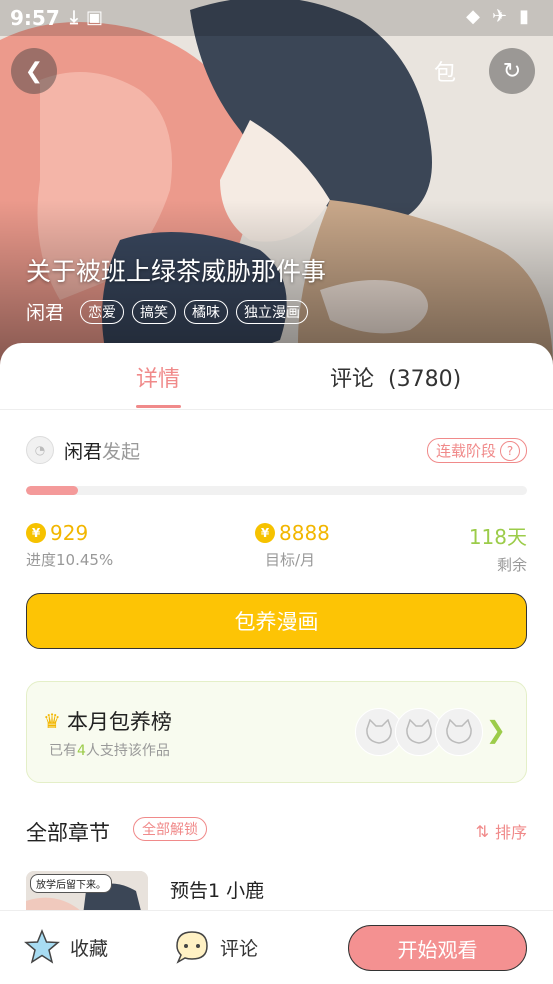 The image size is (553, 984). I want to click on campaign-initiator: ◔ 闲君 发起, so click(83, 450).